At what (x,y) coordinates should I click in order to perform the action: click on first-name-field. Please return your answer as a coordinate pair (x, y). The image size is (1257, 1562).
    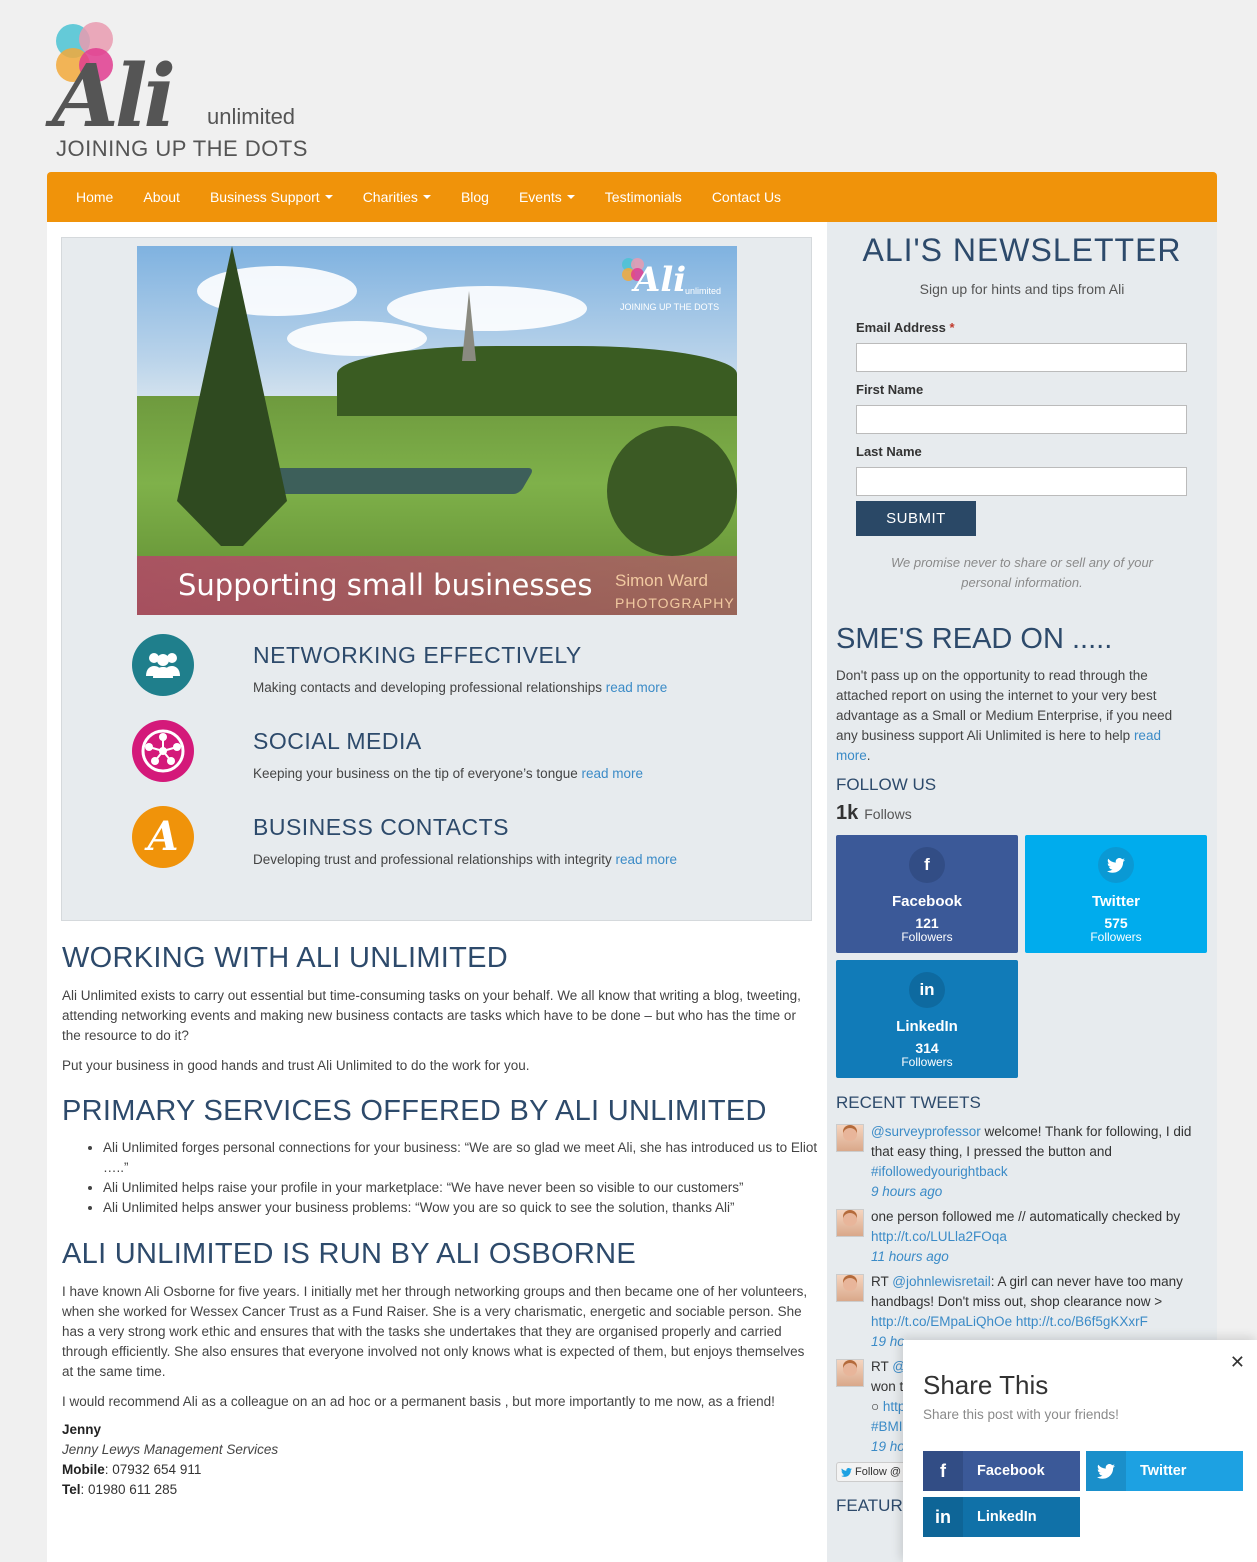
    Looking at the image, I should click on (1021, 419).